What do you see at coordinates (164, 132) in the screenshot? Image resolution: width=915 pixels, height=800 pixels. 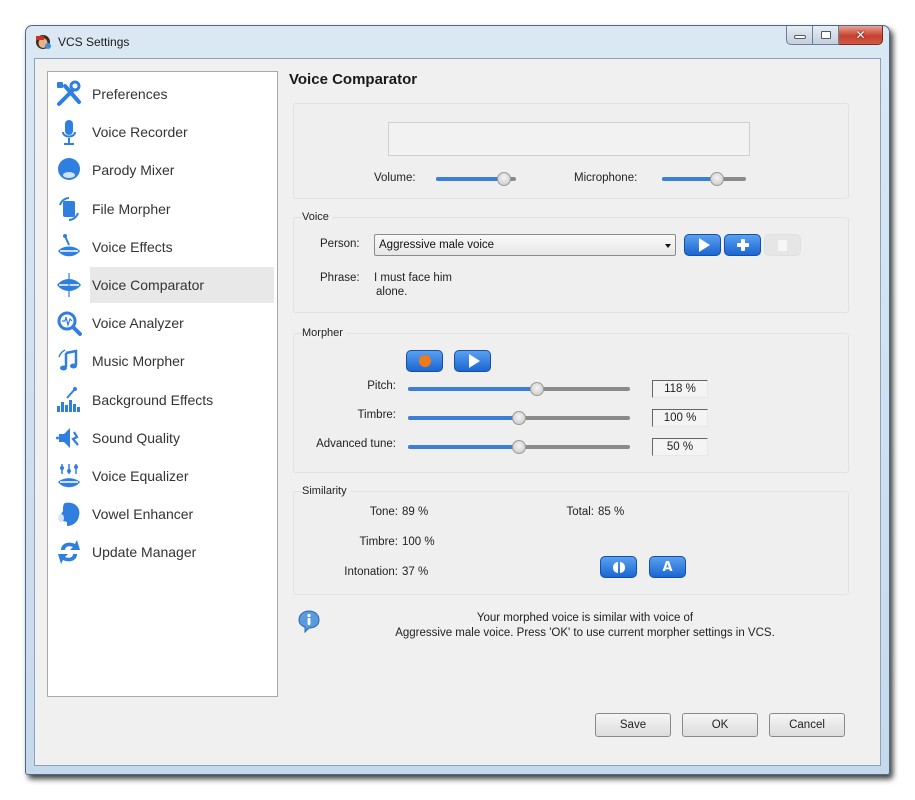 I see `sidebar-item-voice-recorder: Voice Recorder` at bounding box center [164, 132].